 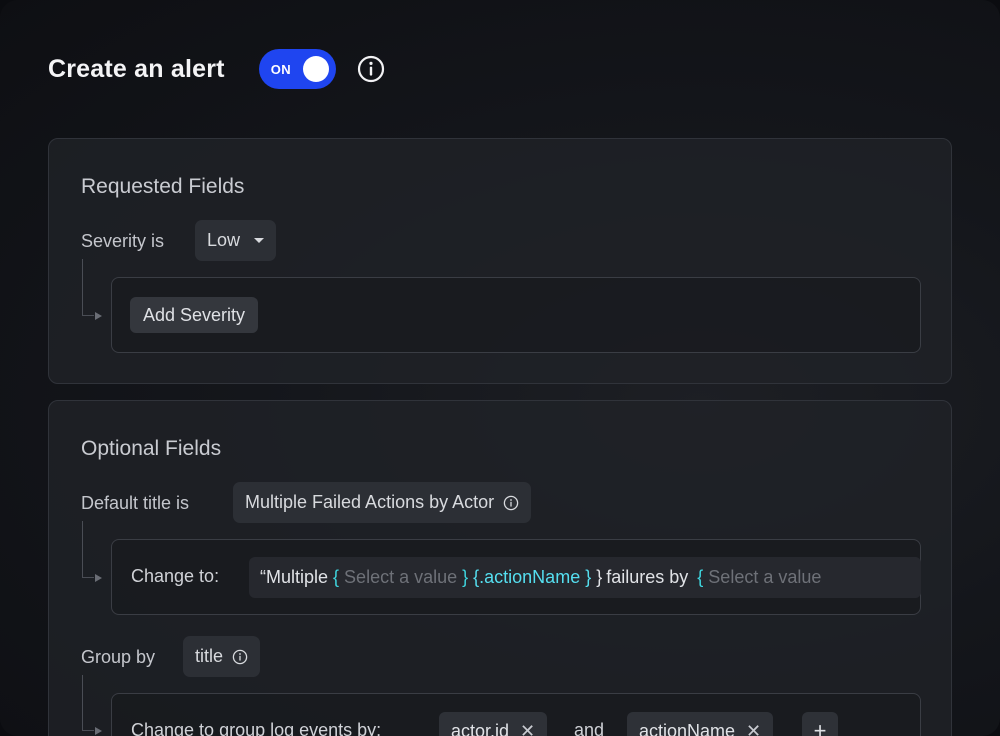 What do you see at coordinates (135, 503) in the screenshot?
I see `default-title-label: Default title is` at bounding box center [135, 503].